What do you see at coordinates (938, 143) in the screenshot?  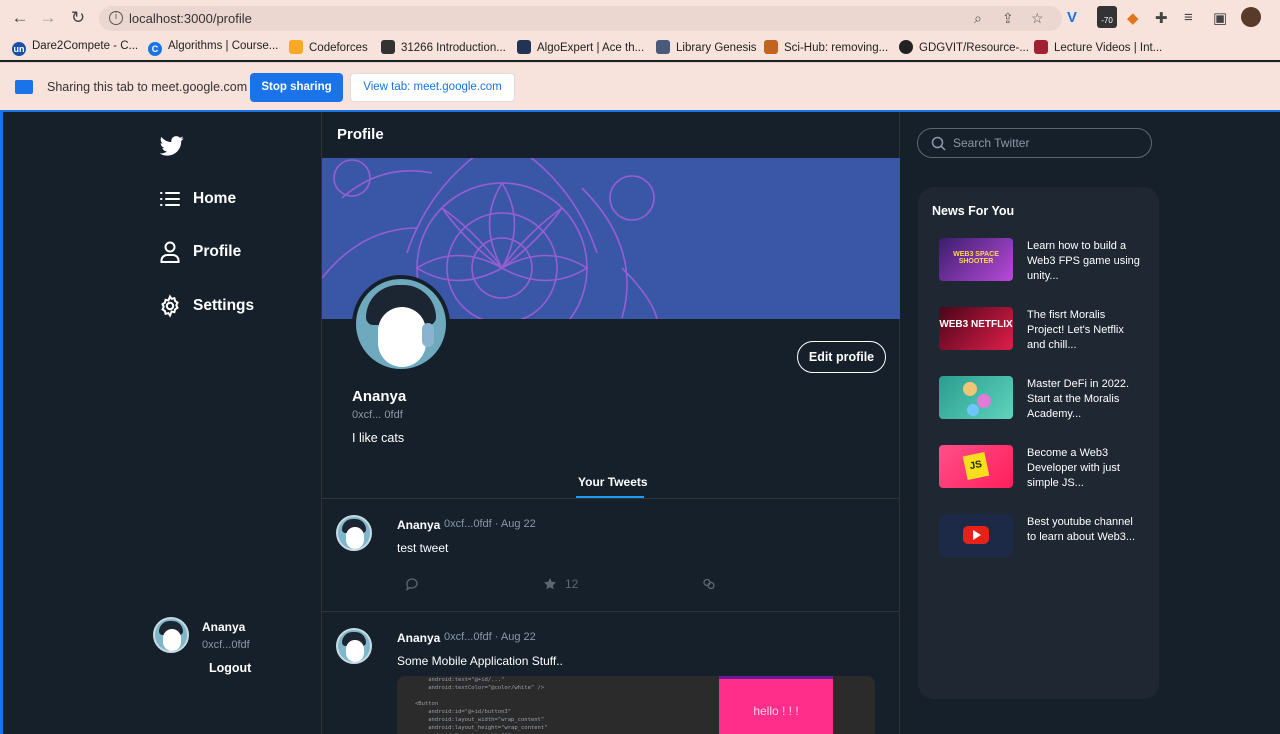 I see `search-icon` at bounding box center [938, 143].